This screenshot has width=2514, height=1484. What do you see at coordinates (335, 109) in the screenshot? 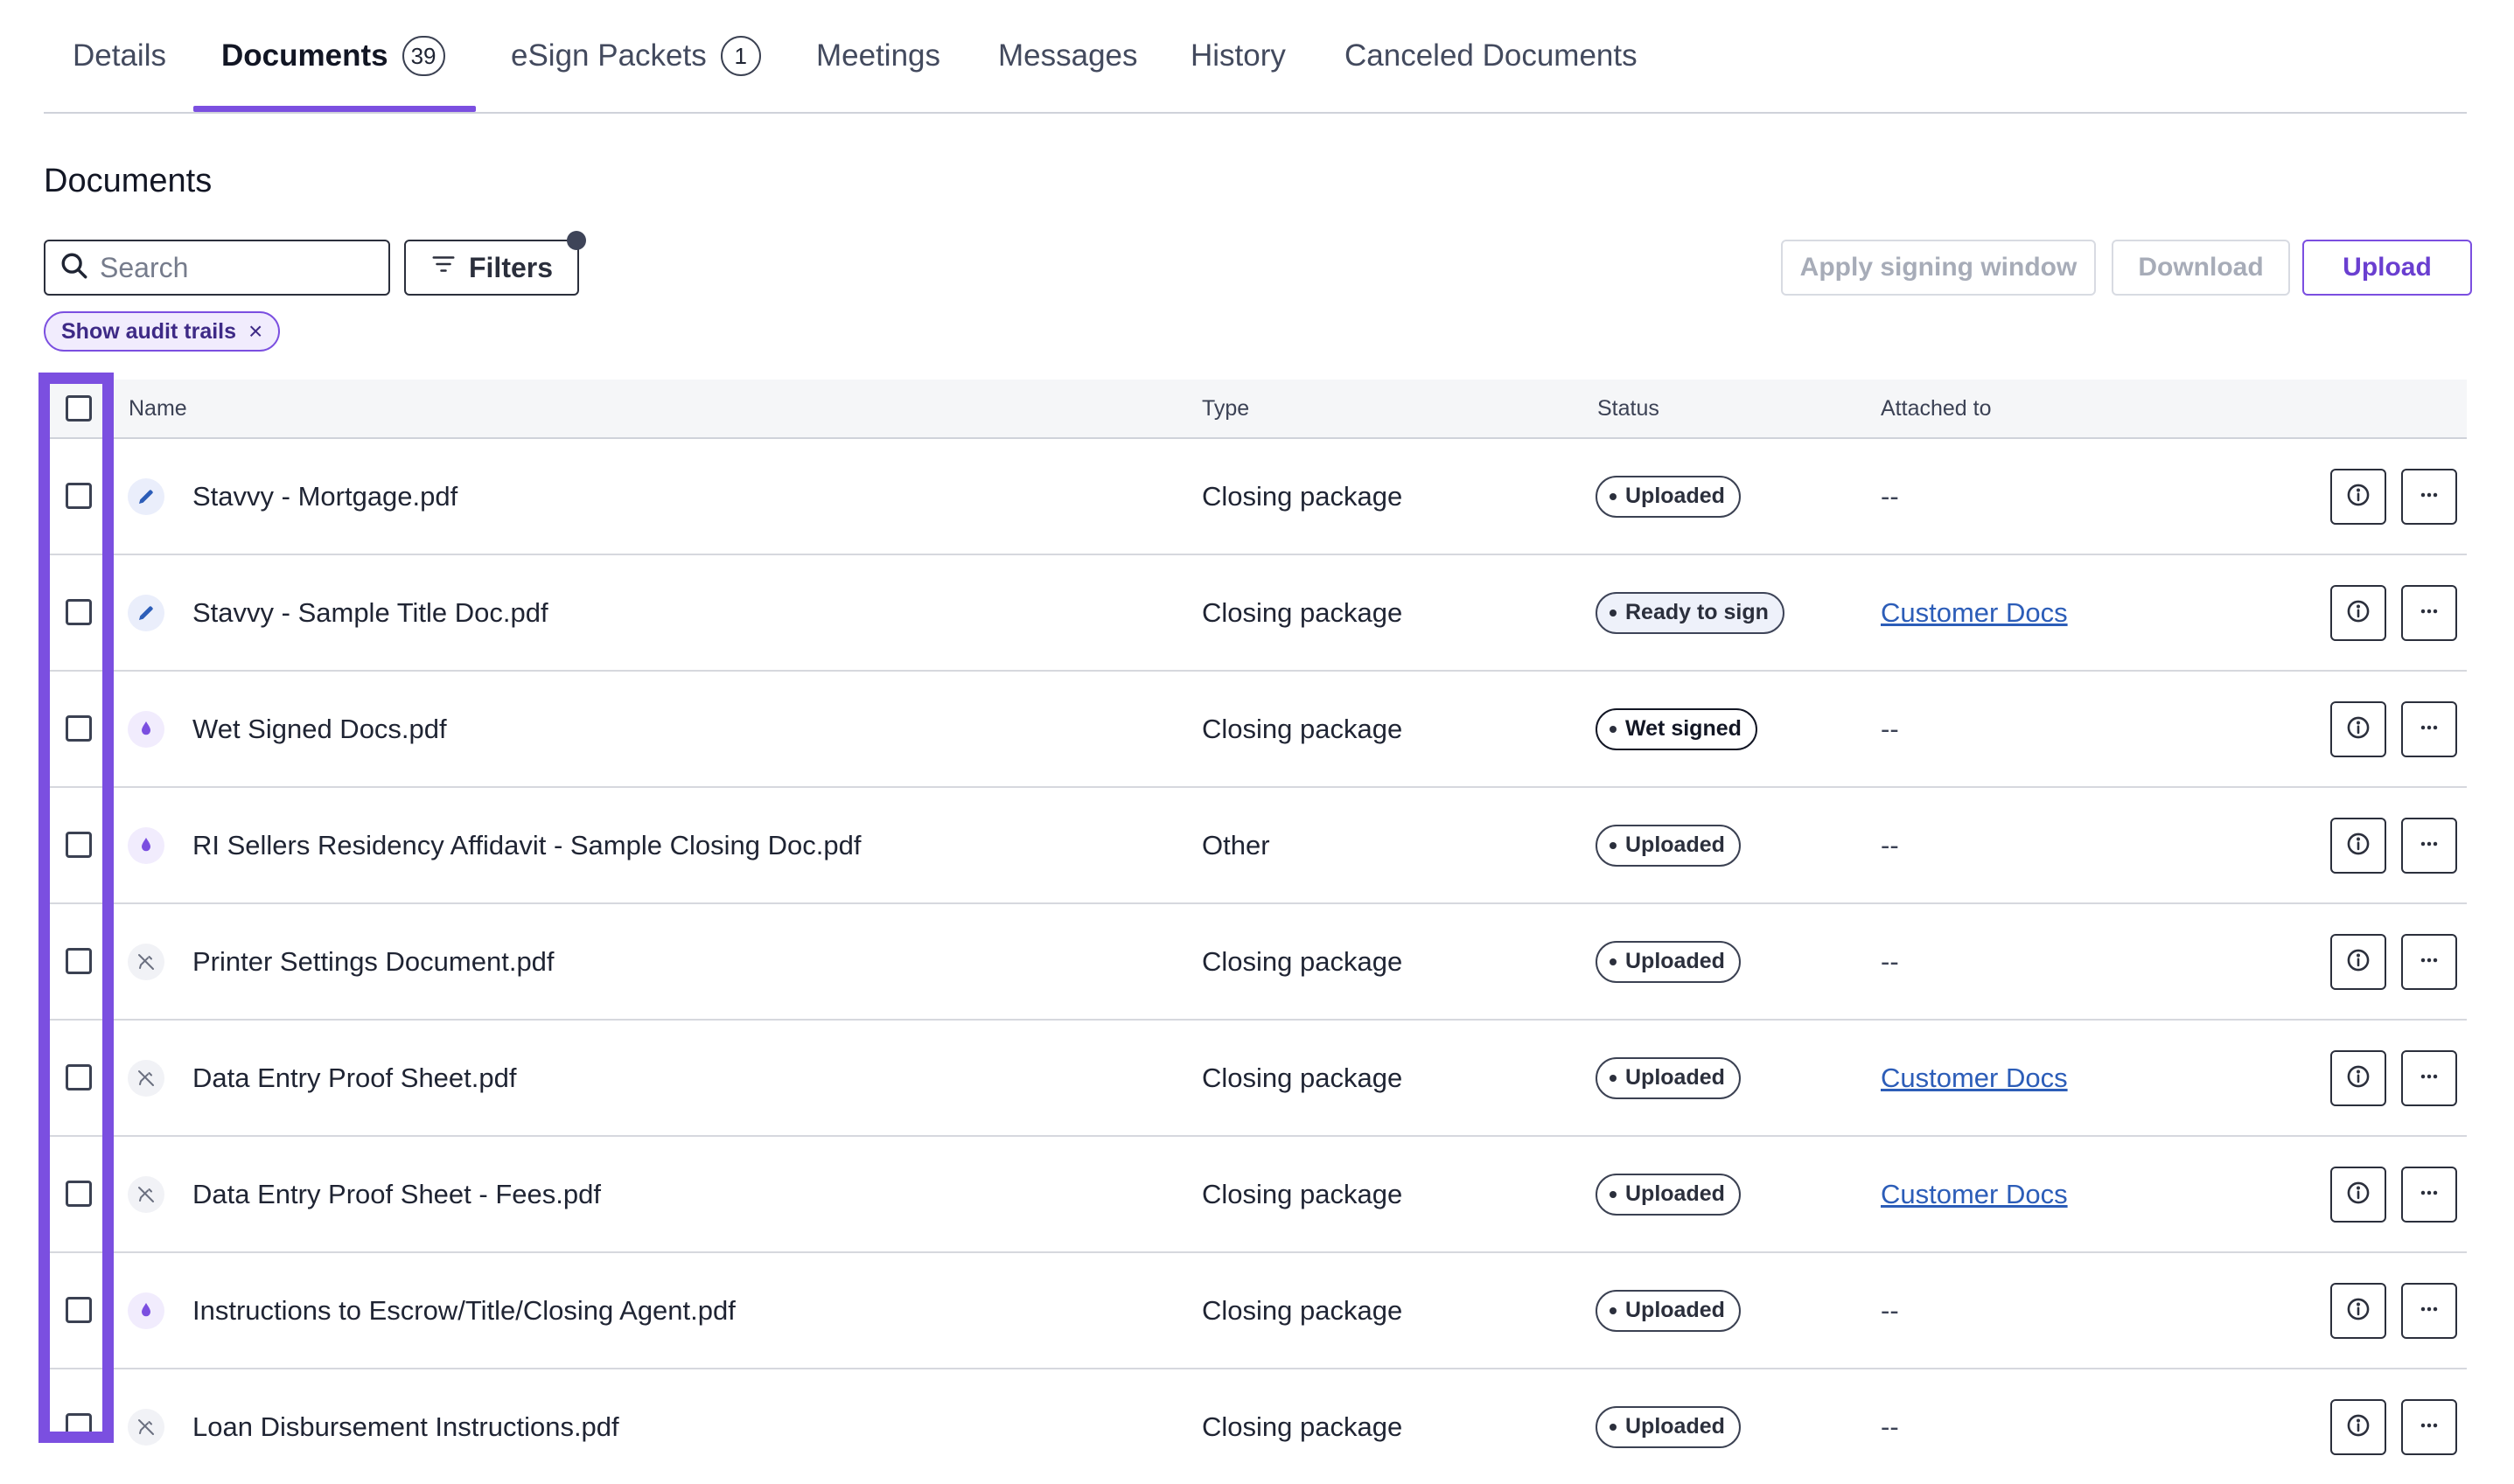
I see `active-tab-indicator` at bounding box center [335, 109].